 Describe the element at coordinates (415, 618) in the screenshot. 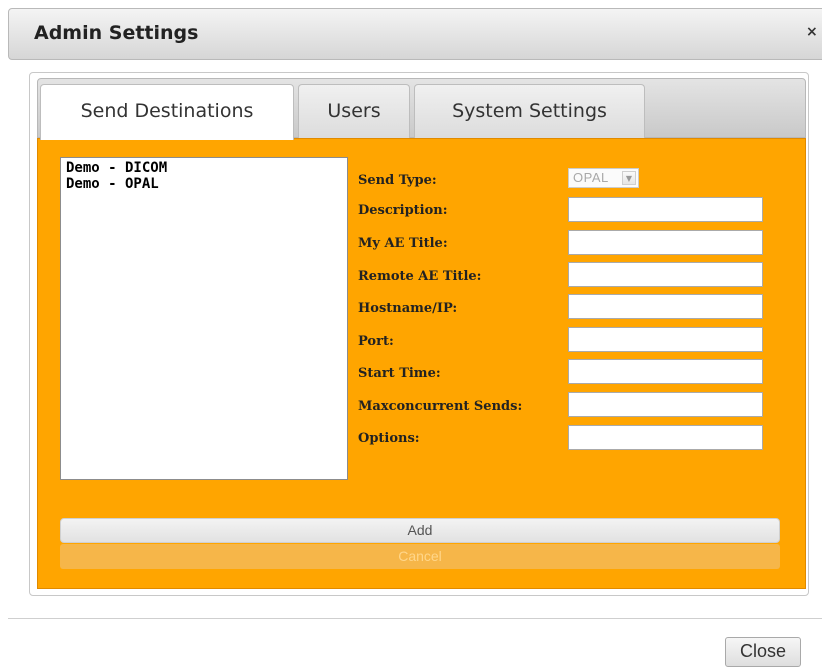

I see `footer-divider` at that location.